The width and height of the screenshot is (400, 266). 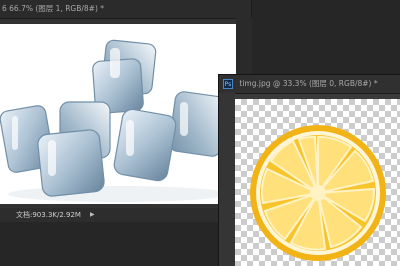 I want to click on status-bar: 文档:903.3K/2.92M ▶, so click(x=118, y=215).